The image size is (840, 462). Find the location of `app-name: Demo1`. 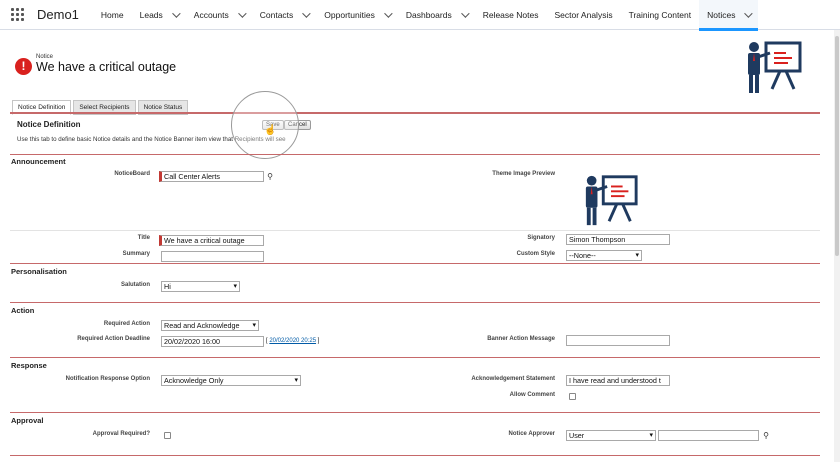

app-name: Demo1 is located at coordinates (58, 14).